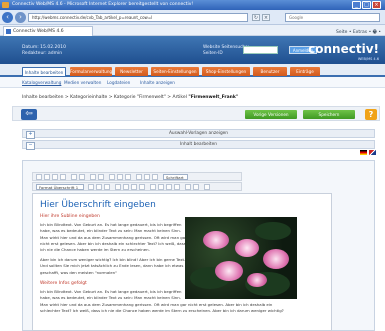 This screenshot has height=331, width=385. Describe the element at coordinates (207, 187) in the screenshot. I see `maximize-icon` at that location.